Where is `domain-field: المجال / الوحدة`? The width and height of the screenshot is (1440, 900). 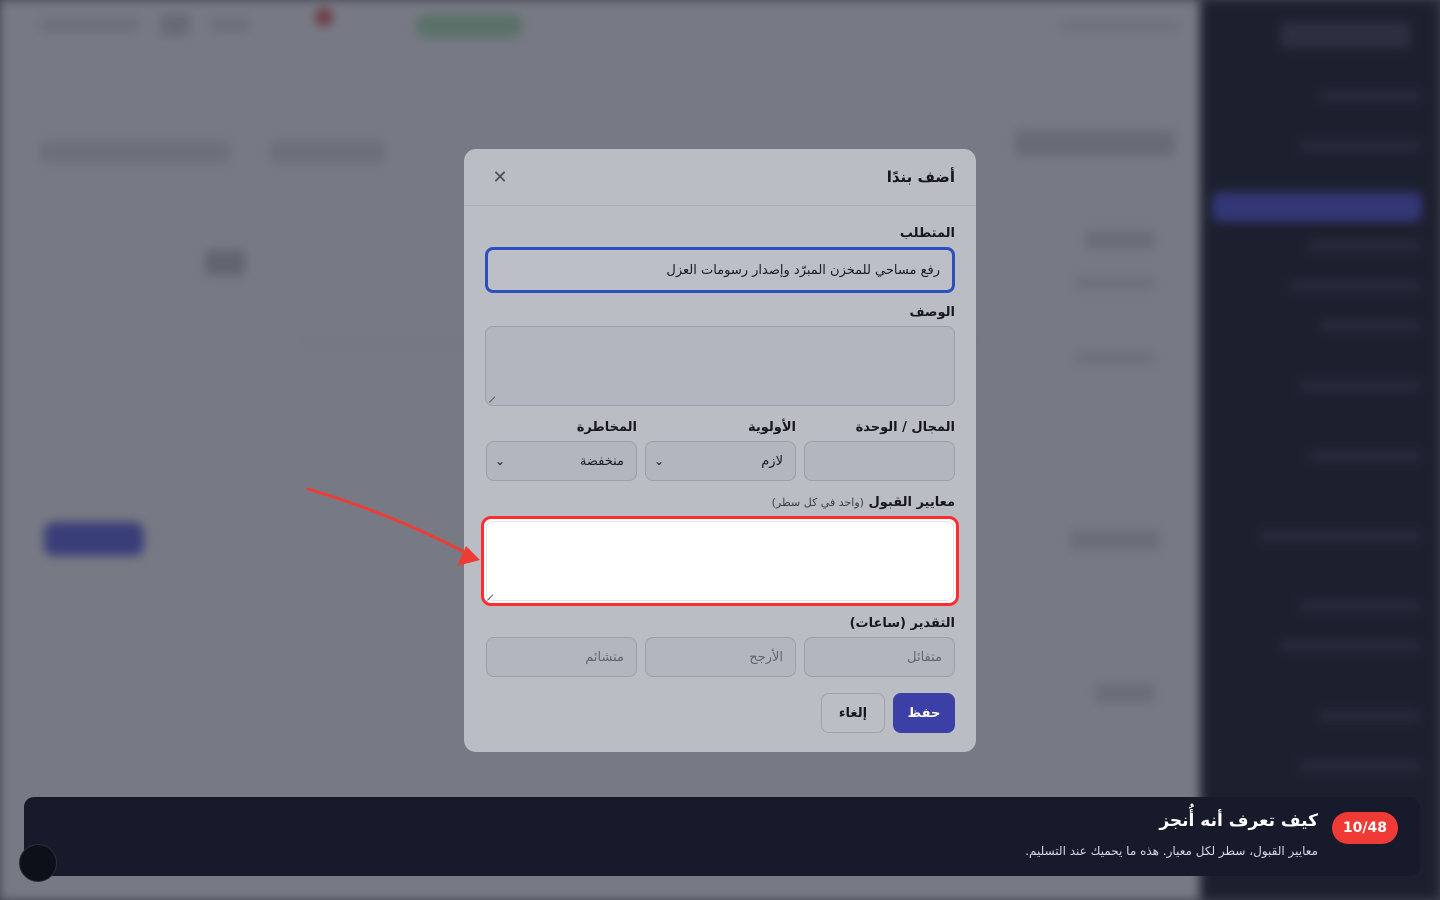 domain-field: المجال / الوحدة is located at coordinates (879, 450).